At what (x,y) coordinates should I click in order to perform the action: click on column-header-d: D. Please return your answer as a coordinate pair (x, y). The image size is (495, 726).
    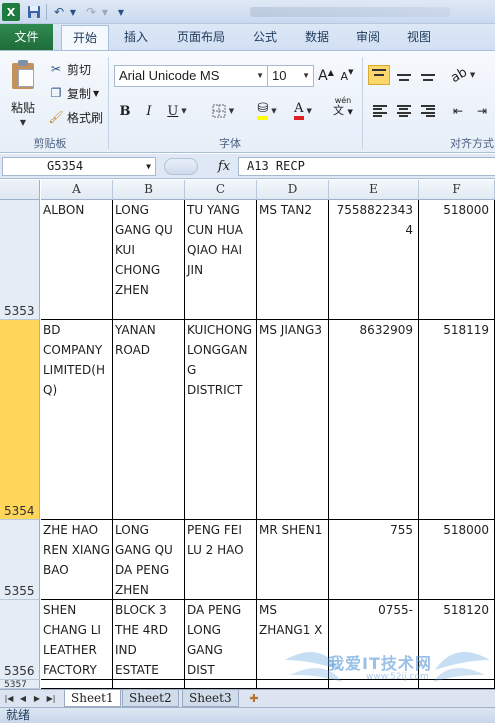
    Looking at the image, I should click on (293, 190).